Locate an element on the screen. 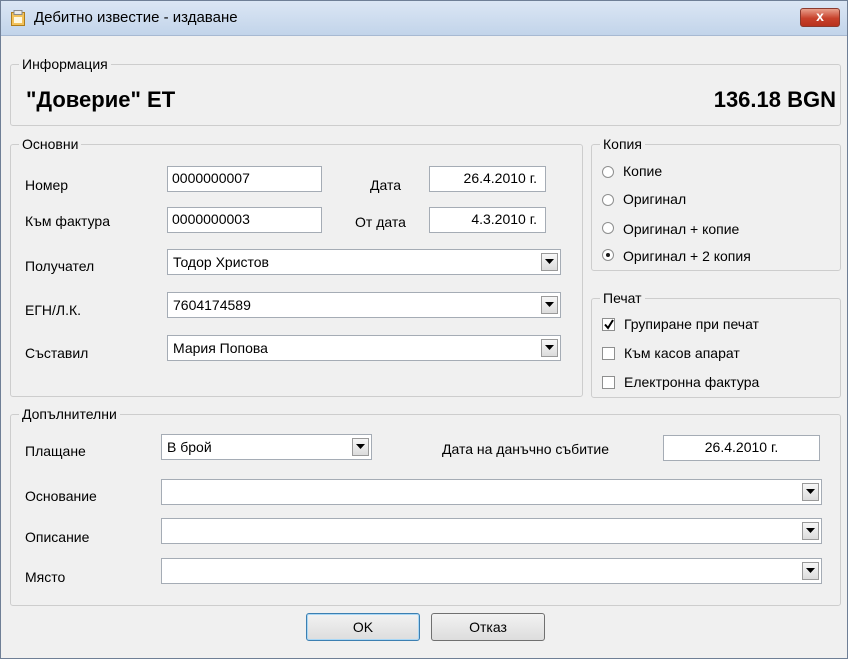 The width and height of the screenshot is (848, 659). radio-selected-icon is located at coordinates (608, 255).